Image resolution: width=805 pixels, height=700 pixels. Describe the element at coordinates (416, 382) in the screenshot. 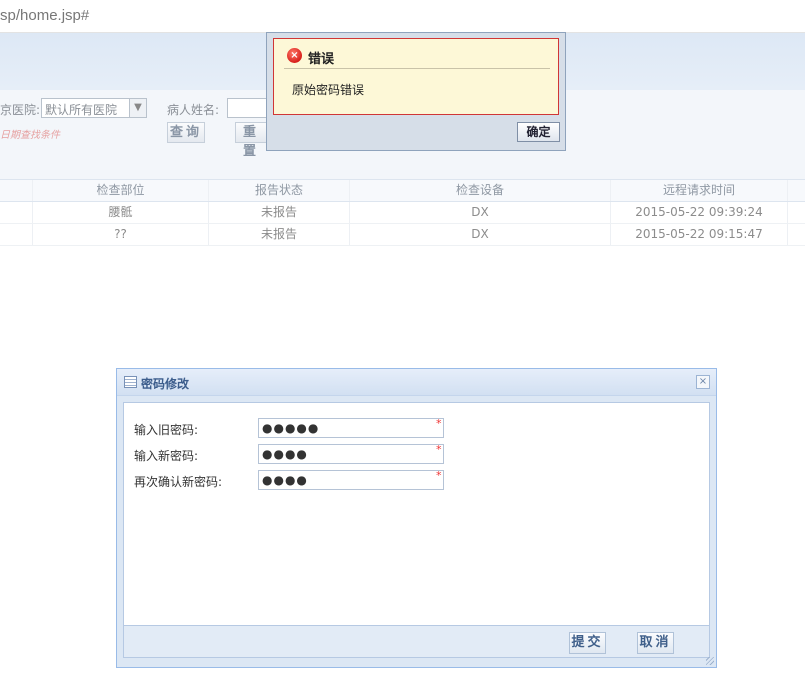

I see `password-dialog-header: 密码修改 ×` at that location.